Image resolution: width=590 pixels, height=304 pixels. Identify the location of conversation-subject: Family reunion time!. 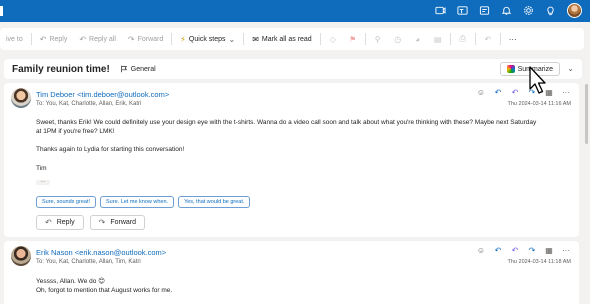
(61, 69).